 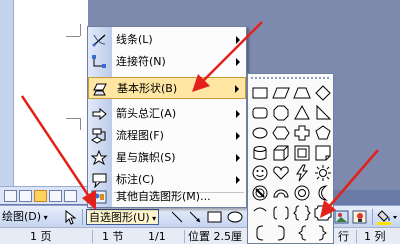 What do you see at coordinates (140, 135) in the screenshot?
I see `menu-item-label: 流程图(F)` at bounding box center [140, 135].